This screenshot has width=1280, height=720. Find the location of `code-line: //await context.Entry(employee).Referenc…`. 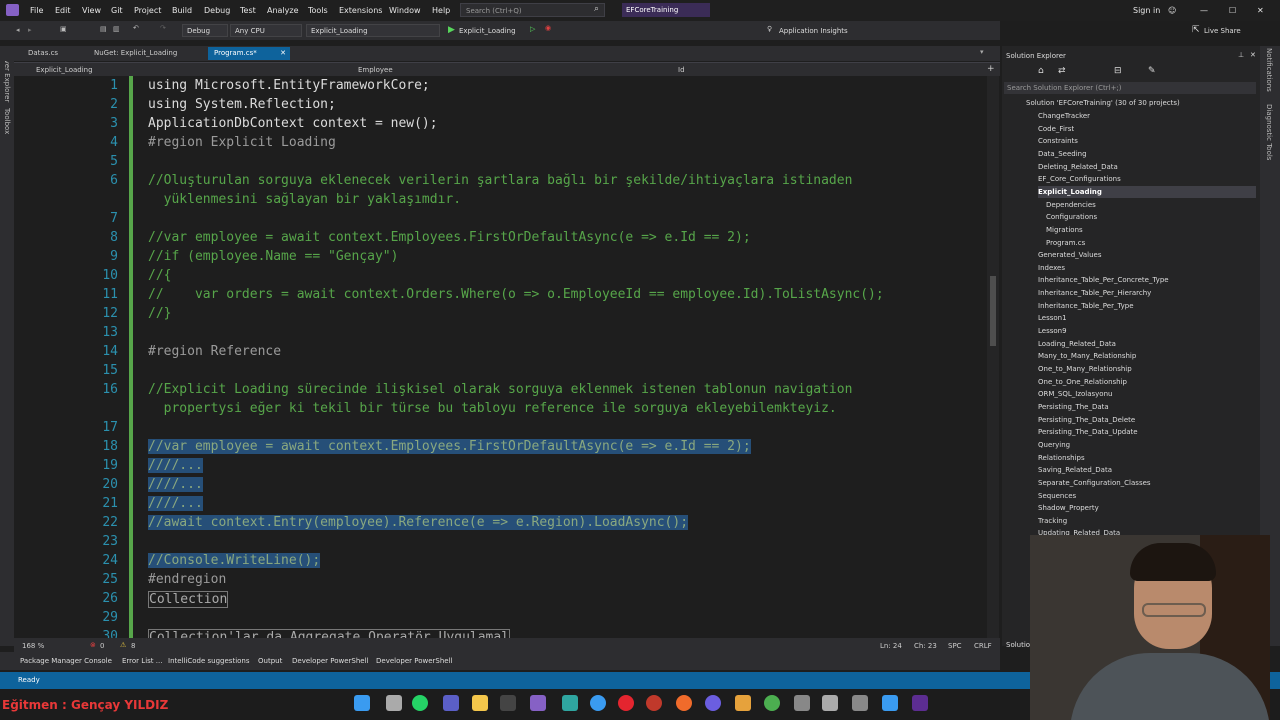

code-line: //await context.Entry(employee).Referenc… is located at coordinates (418, 522).